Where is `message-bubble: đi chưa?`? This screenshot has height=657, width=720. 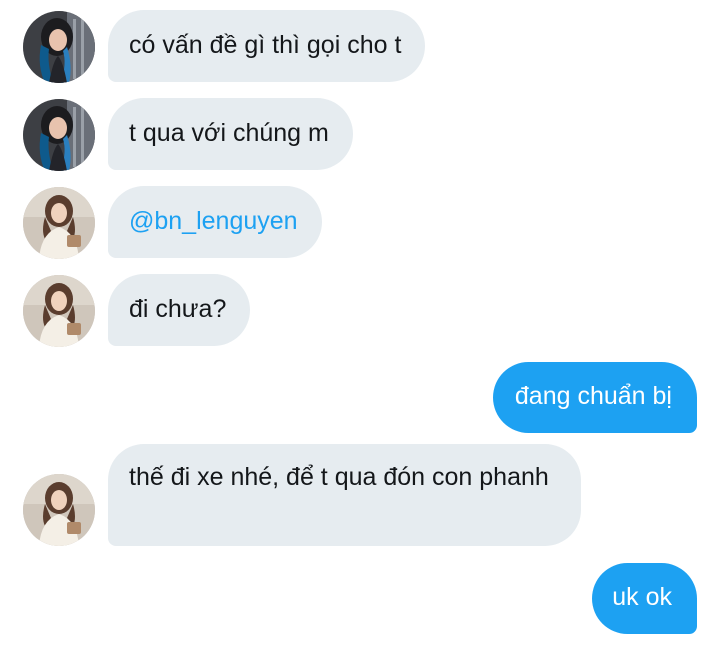 message-bubble: đi chưa? is located at coordinates (179, 310).